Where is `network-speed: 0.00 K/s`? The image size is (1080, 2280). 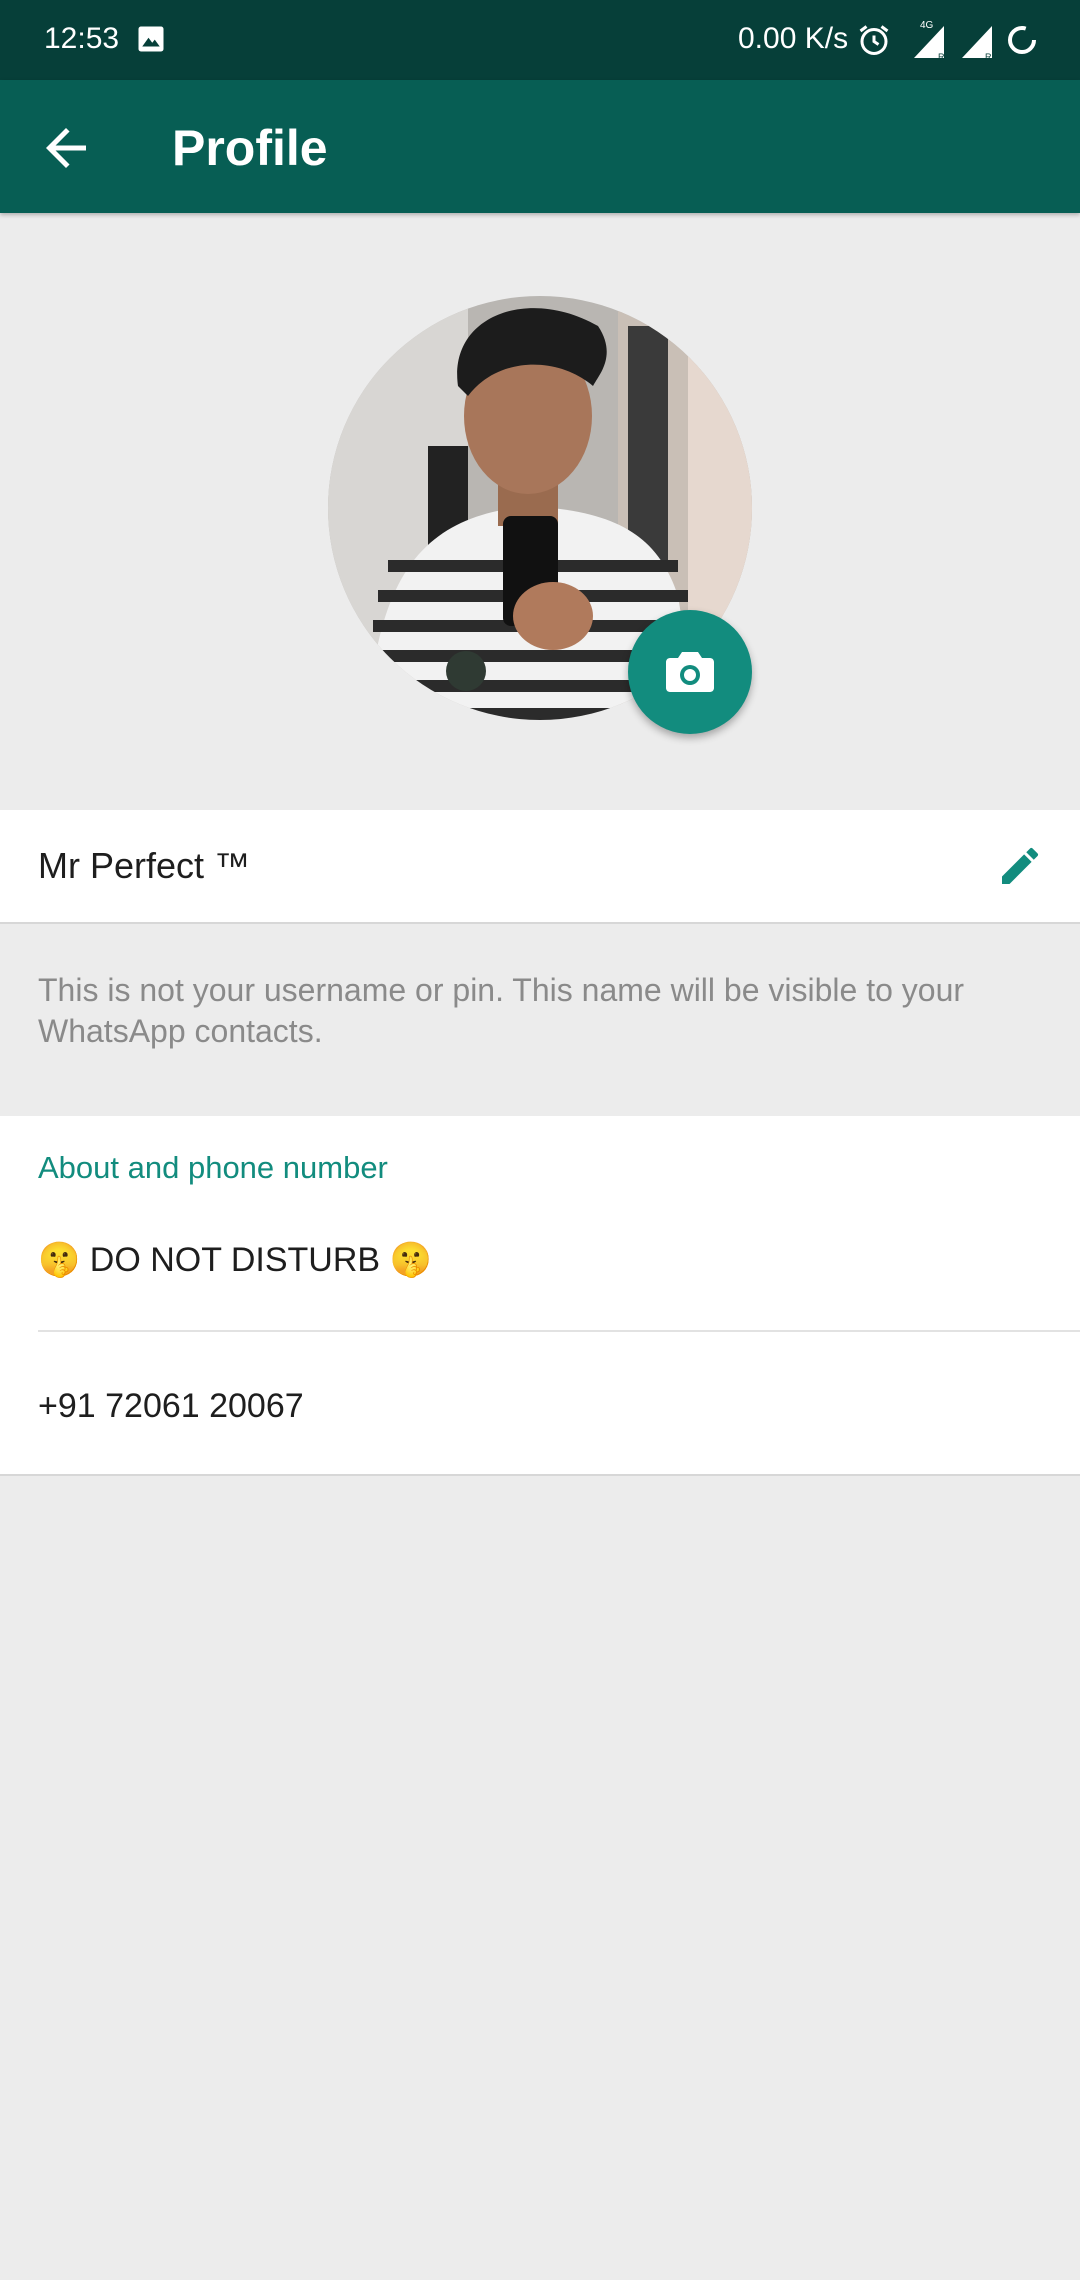 network-speed: 0.00 K/s is located at coordinates (793, 38).